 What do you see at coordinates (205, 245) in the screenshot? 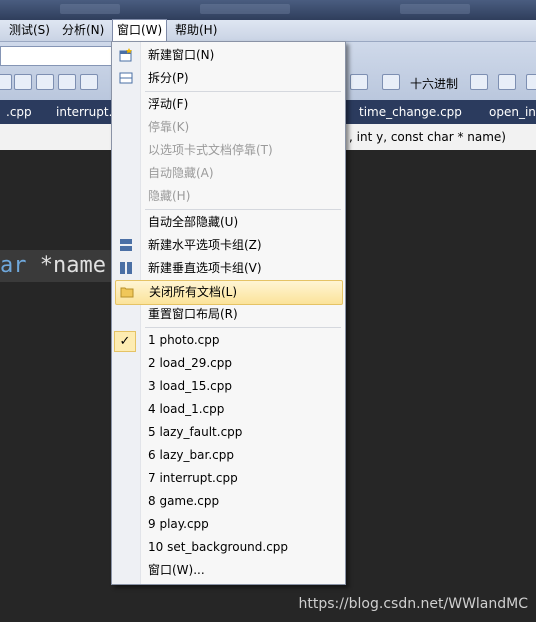
I see `menu-item-label: 新建水平选项卡组(Z)` at bounding box center [205, 245].